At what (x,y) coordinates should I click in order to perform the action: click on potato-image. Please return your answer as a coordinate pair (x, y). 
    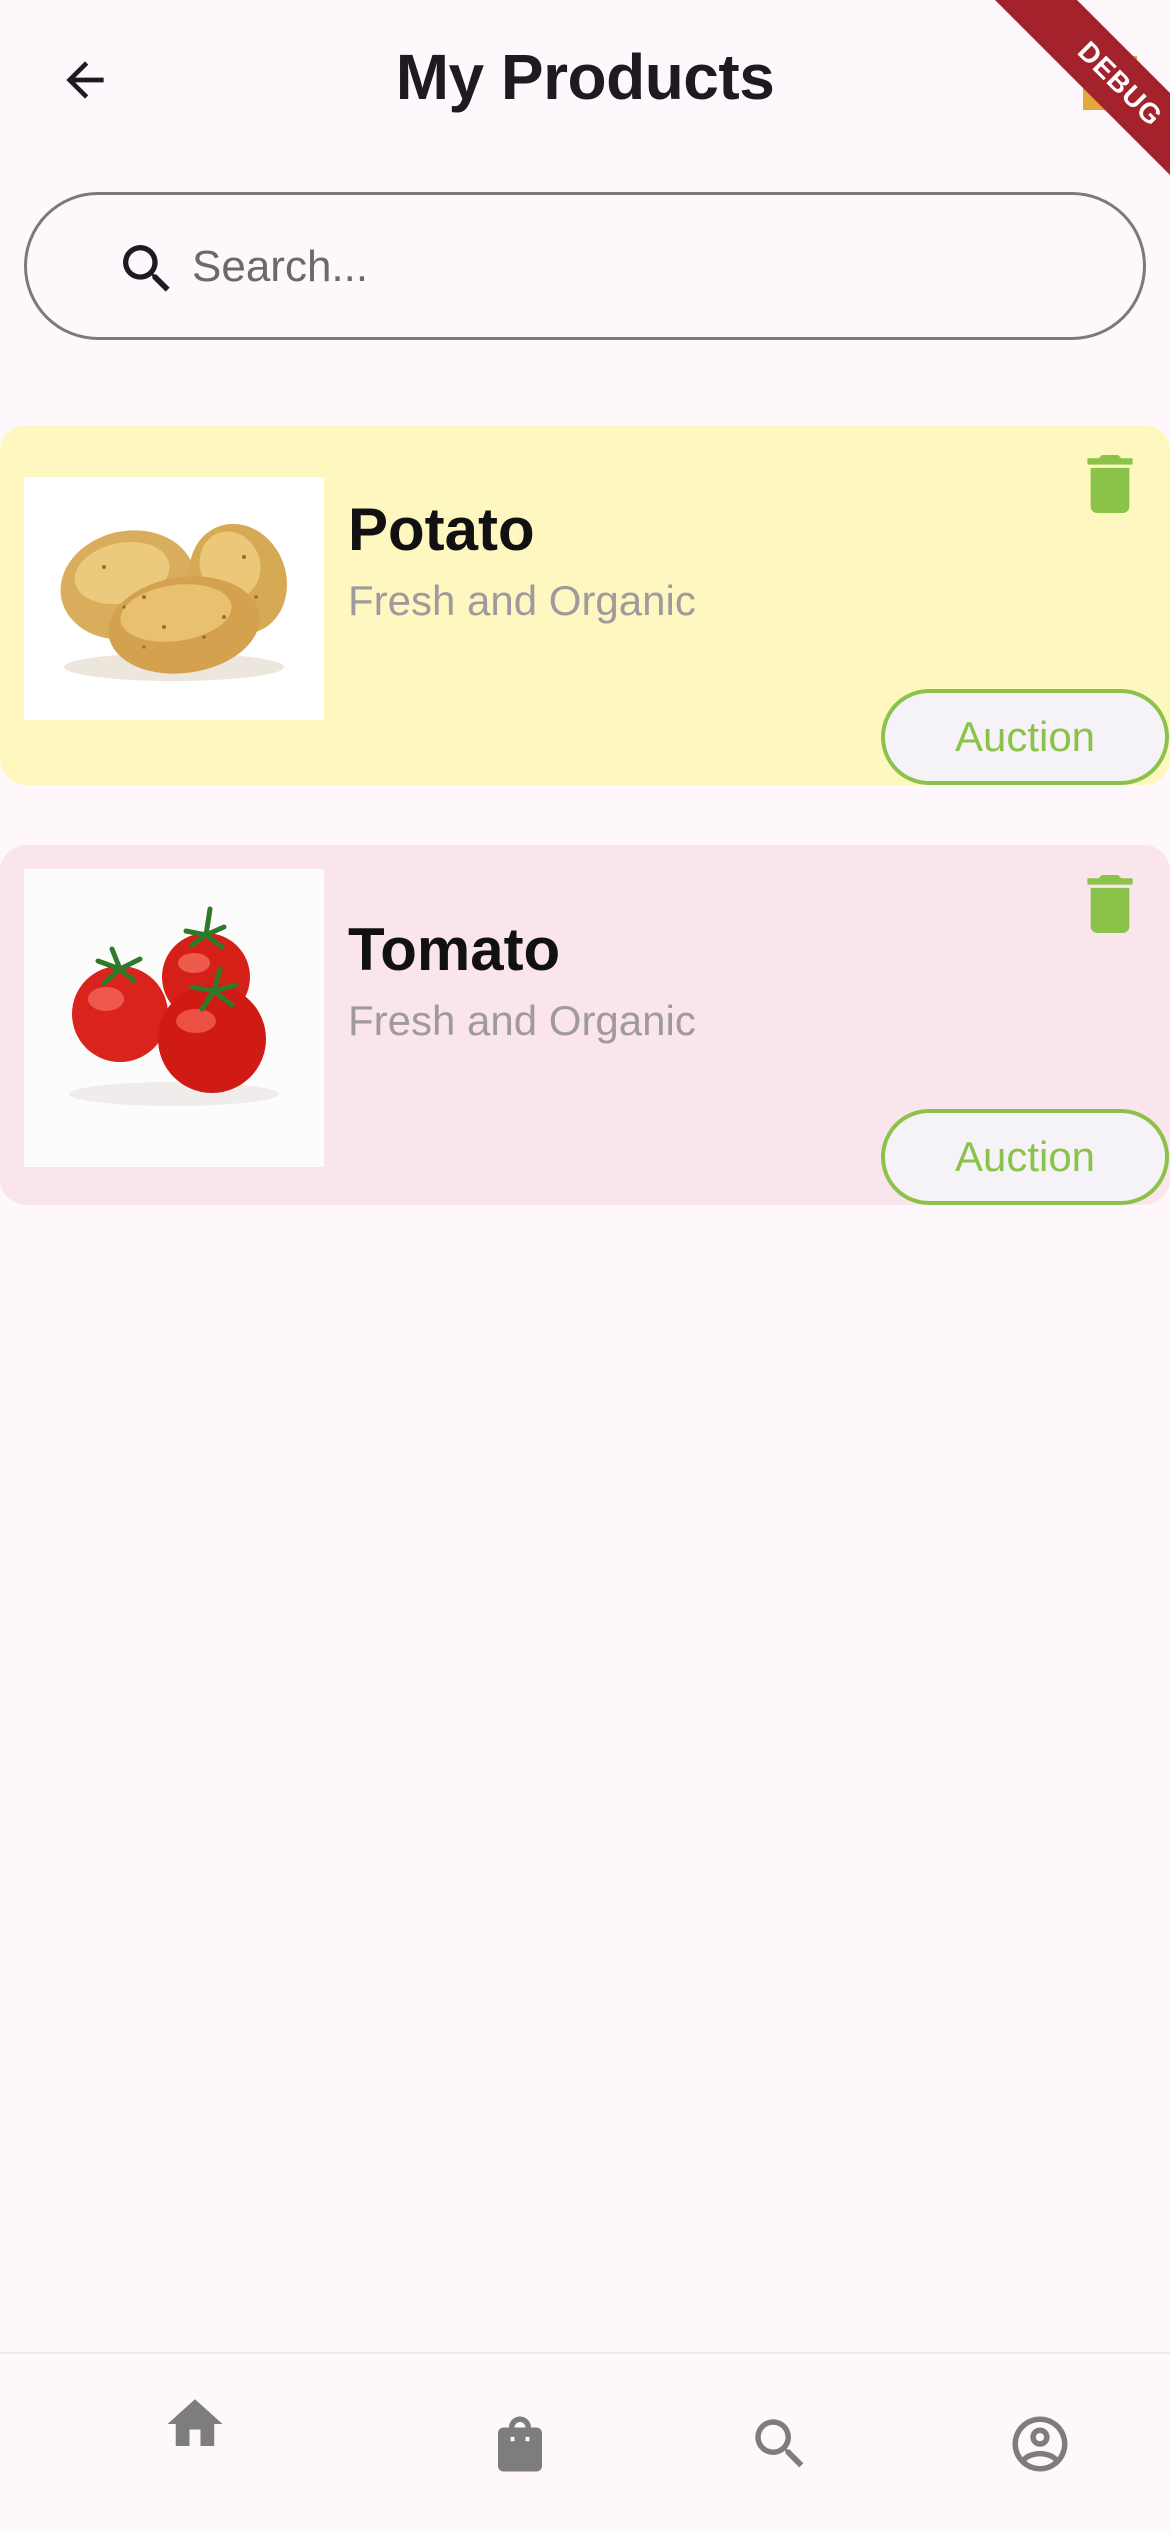
    Looking at the image, I should click on (174, 598).